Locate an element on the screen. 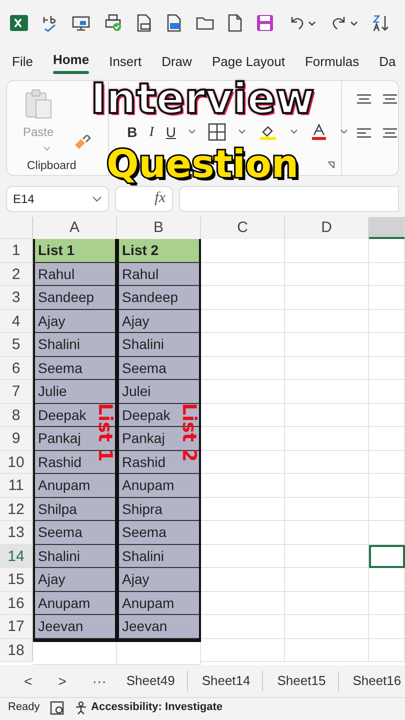 This screenshot has width=405, height=720. overlay-title: Question is located at coordinates (202, 164).